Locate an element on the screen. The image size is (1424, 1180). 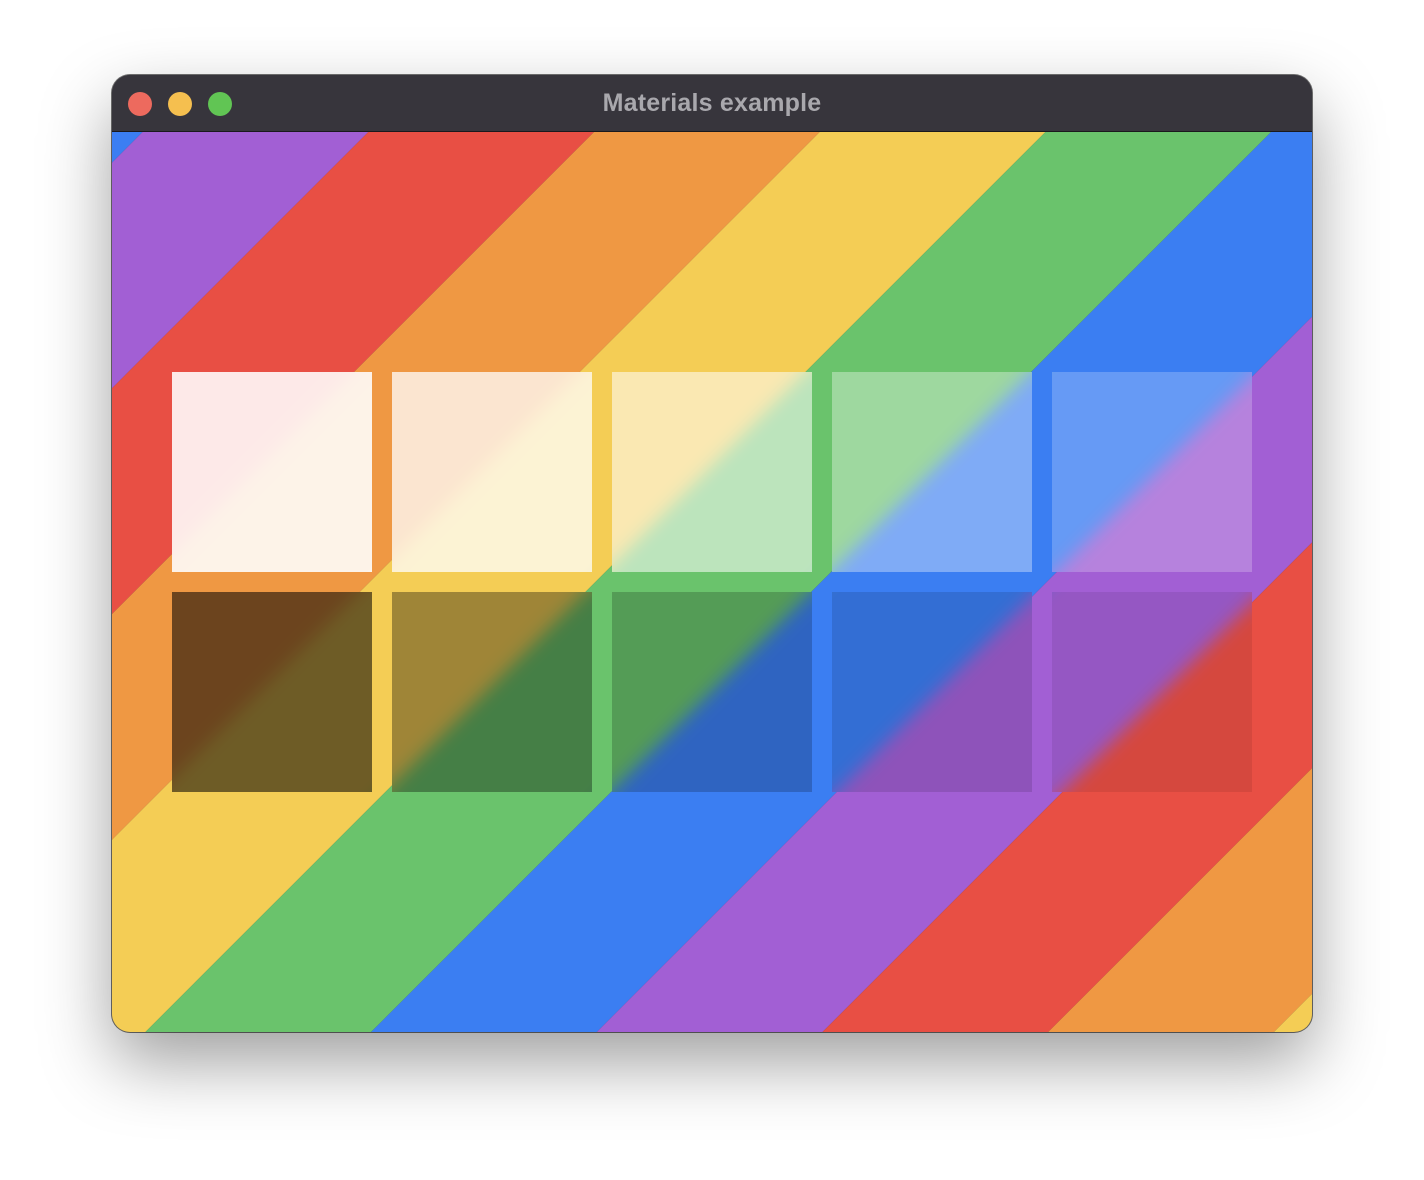
title-bar: Materials example is located at coordinates (712, 103).